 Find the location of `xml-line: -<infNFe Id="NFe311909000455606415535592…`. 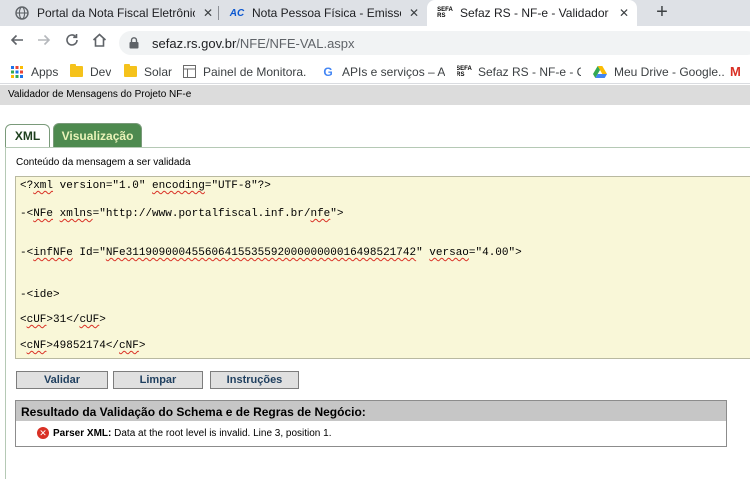

xml-line: -<infNFe Id="NFe311909000455606415535592… is located at coordinates (271, 253).